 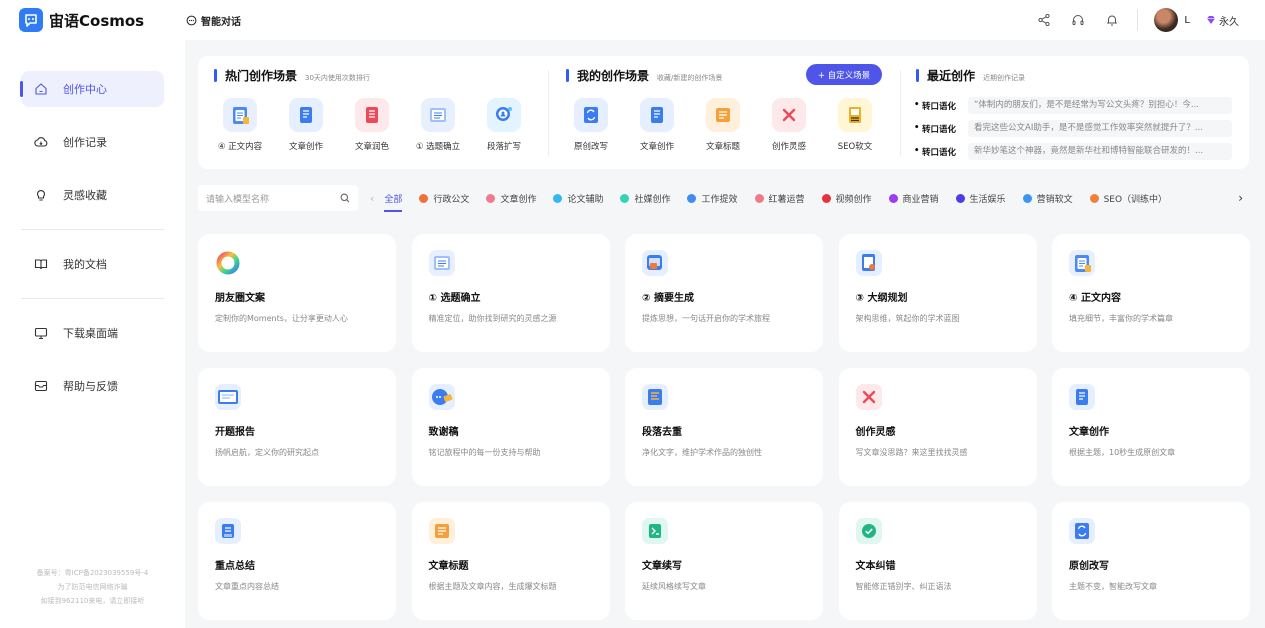 What do you see at coordinates (1222, 20) in the screenshot?
I see `vip-badge: 永久` at bounding box center [1222, 20].